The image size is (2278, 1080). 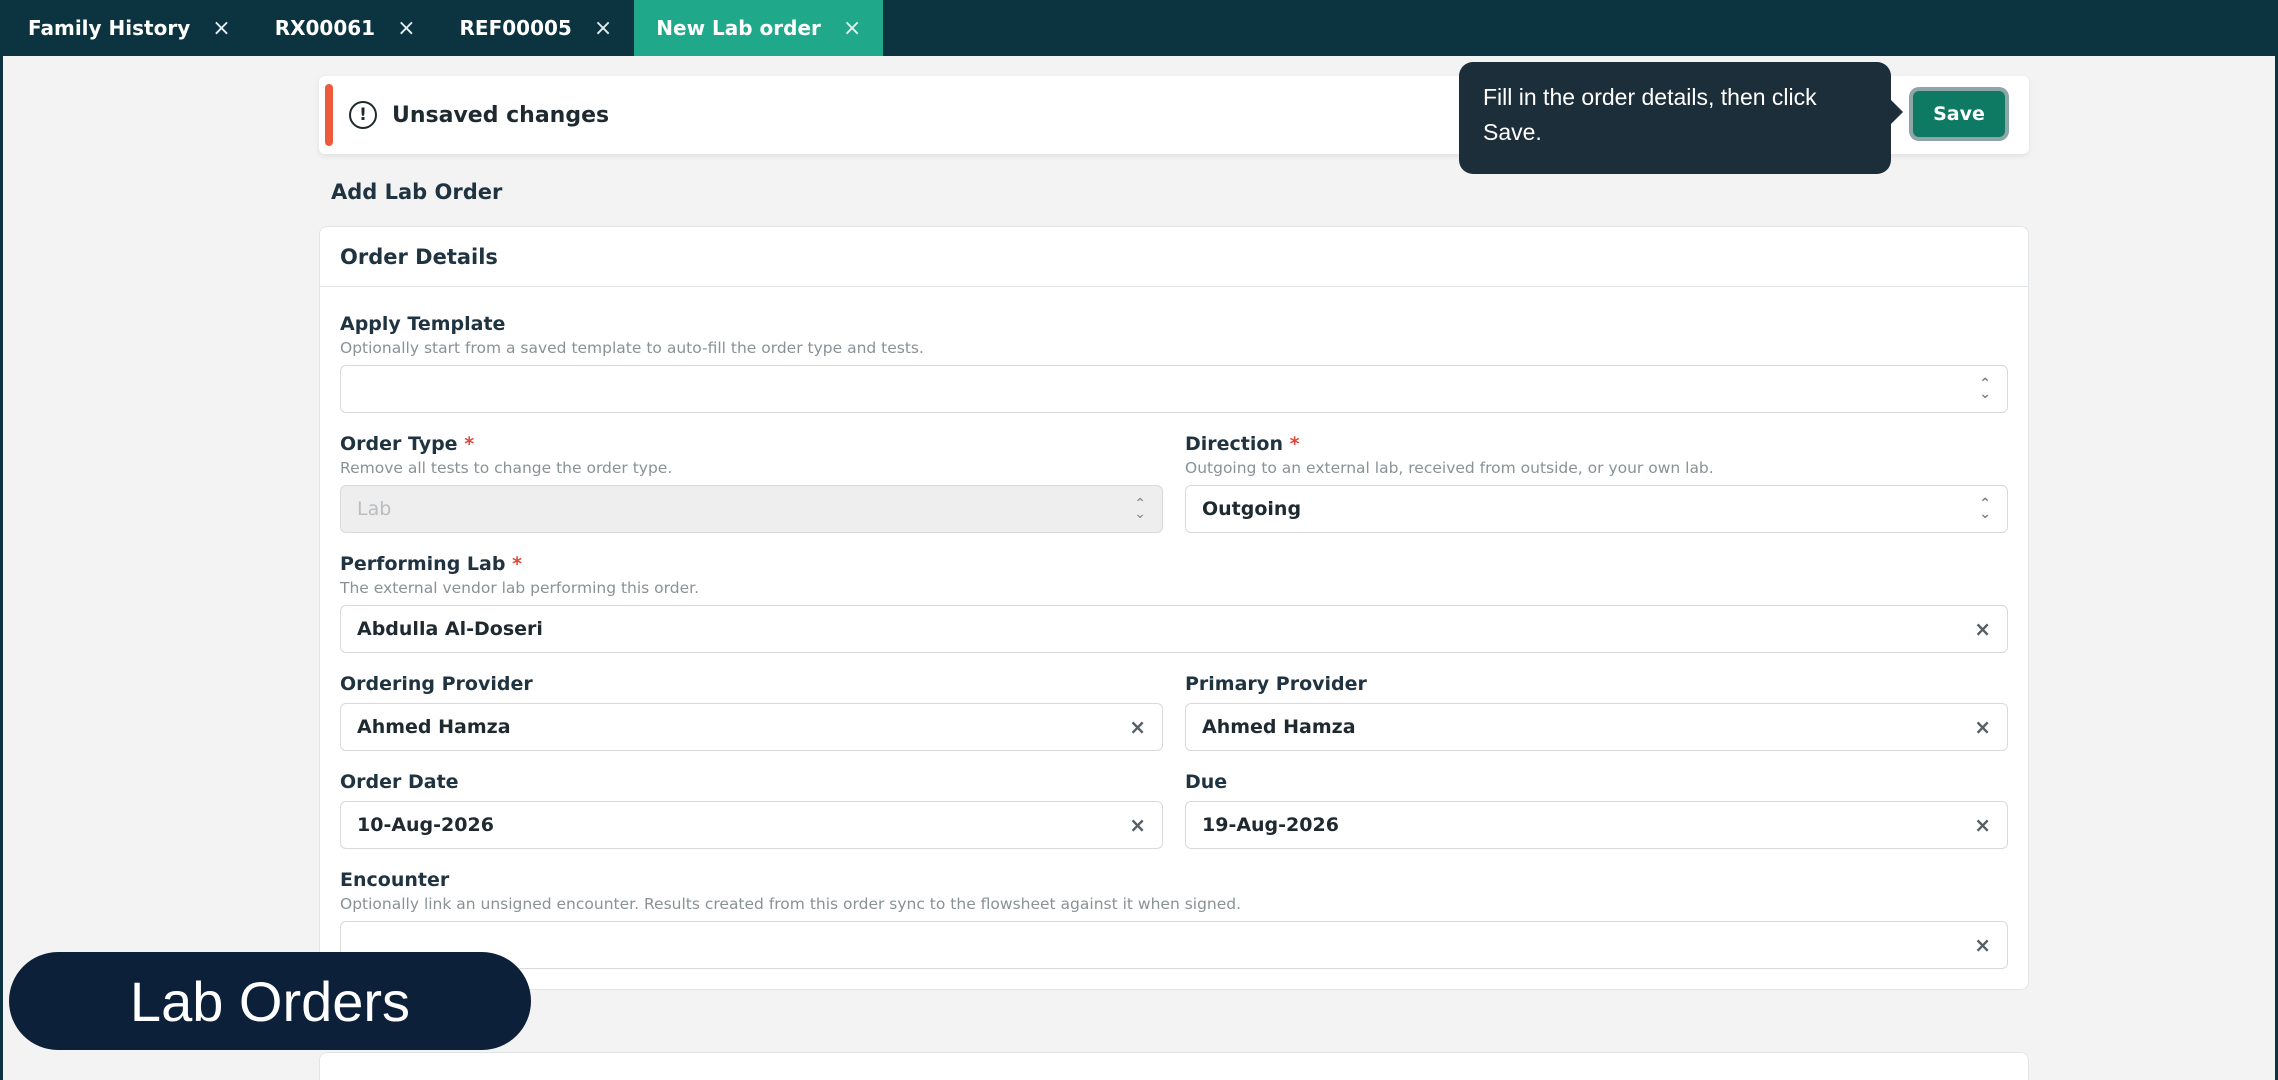 What do you see at coordinates (395, 880) in the screenshot?
I see `field-label: Encounter` at bounding box center [395, 880].